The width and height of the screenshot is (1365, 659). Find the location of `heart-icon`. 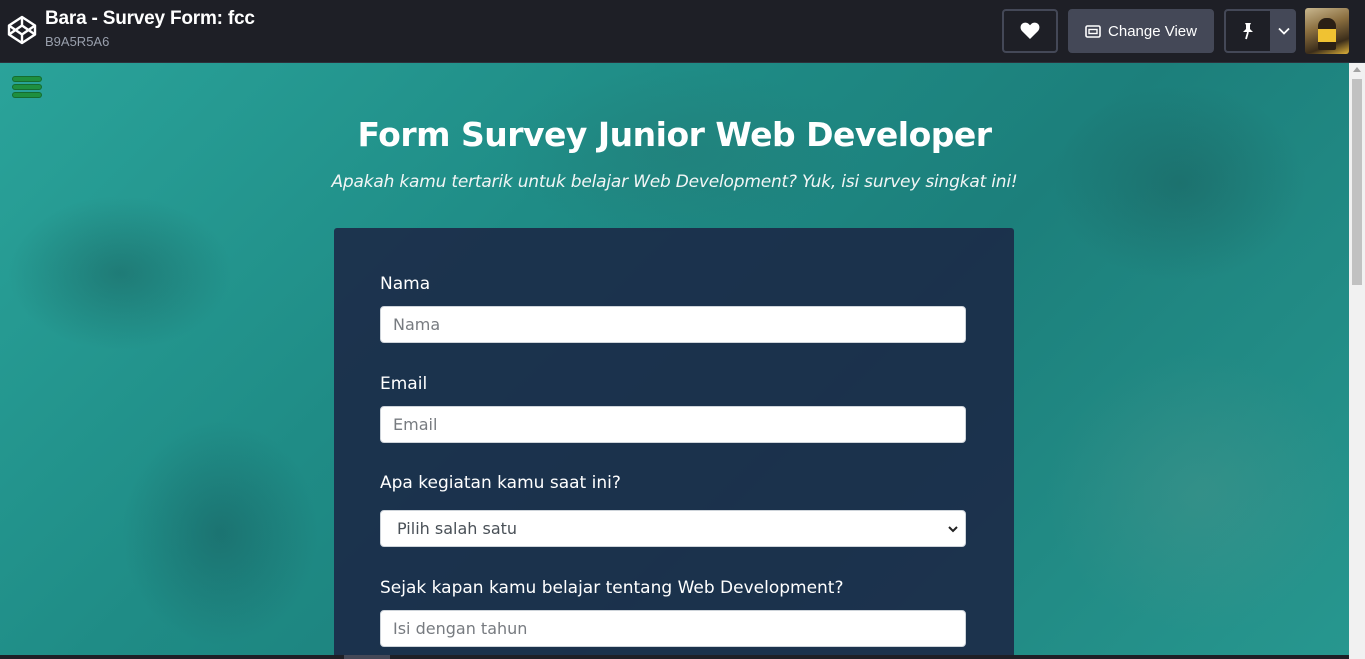

heart-icon is located at coordinates (1030, 30).